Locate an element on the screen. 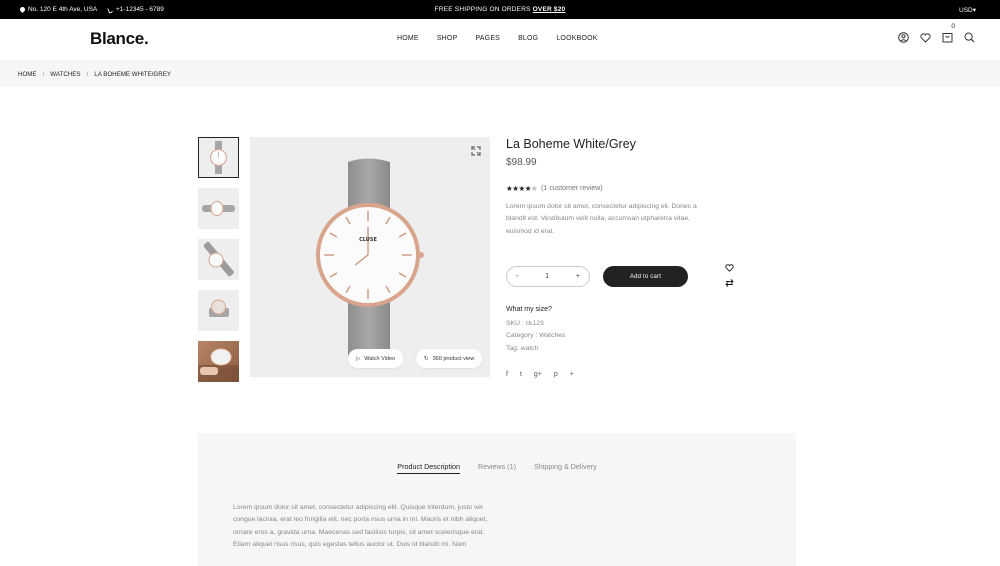  expand-icon is located at coordinates (476, 151).